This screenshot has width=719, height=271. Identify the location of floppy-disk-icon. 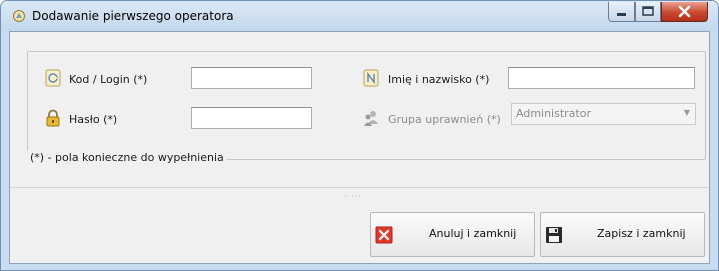
(554, 235).